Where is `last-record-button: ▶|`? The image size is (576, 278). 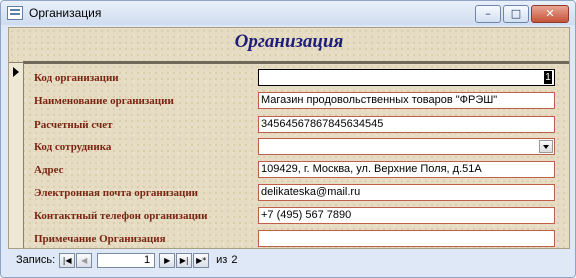 last-record-button: ▶| is located at coordinates (184, 260).